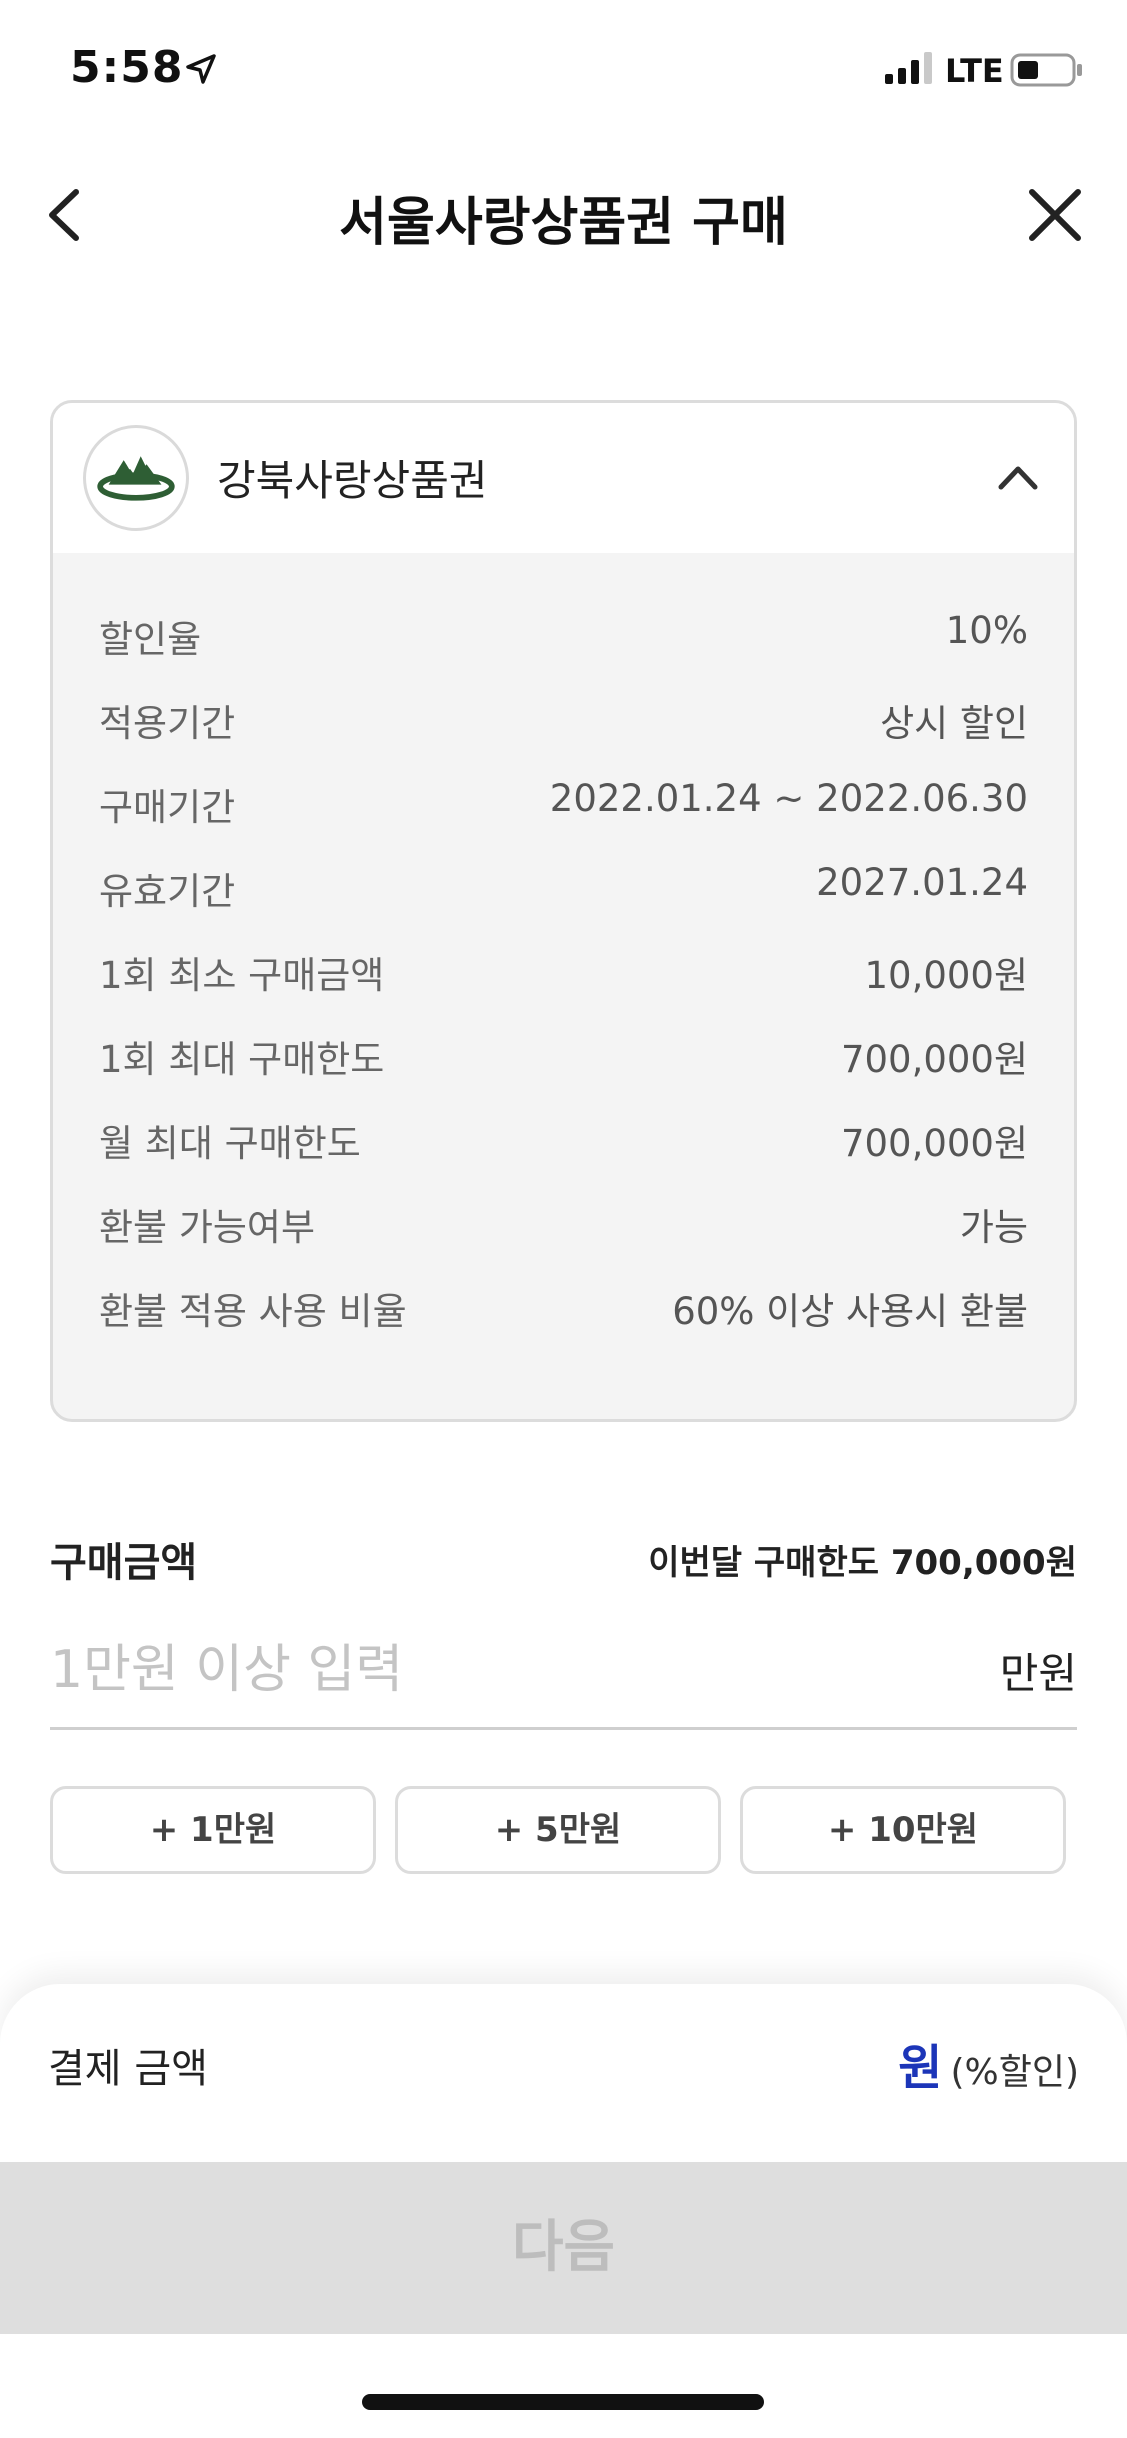 This screenshot has height=2438, width=1127. What do you see at coordinates (167, 891) in the screenshot?
I see `detail-label: 유효기간` at bounding box center [167, 891].